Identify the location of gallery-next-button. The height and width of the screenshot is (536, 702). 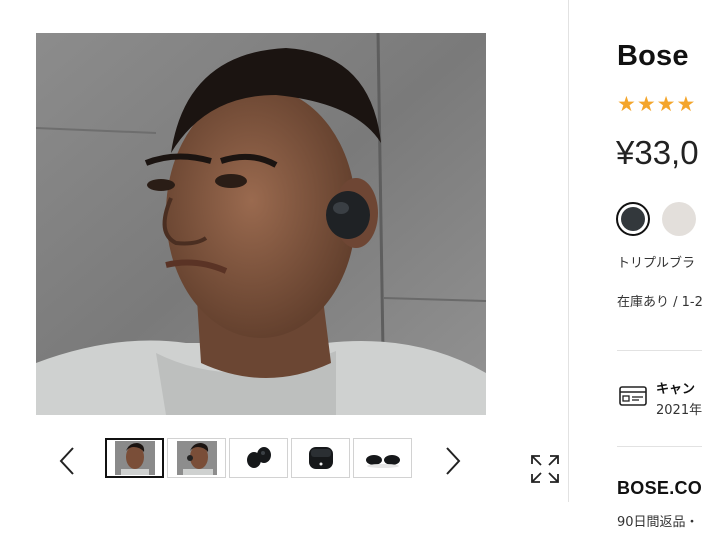
(453, 461).